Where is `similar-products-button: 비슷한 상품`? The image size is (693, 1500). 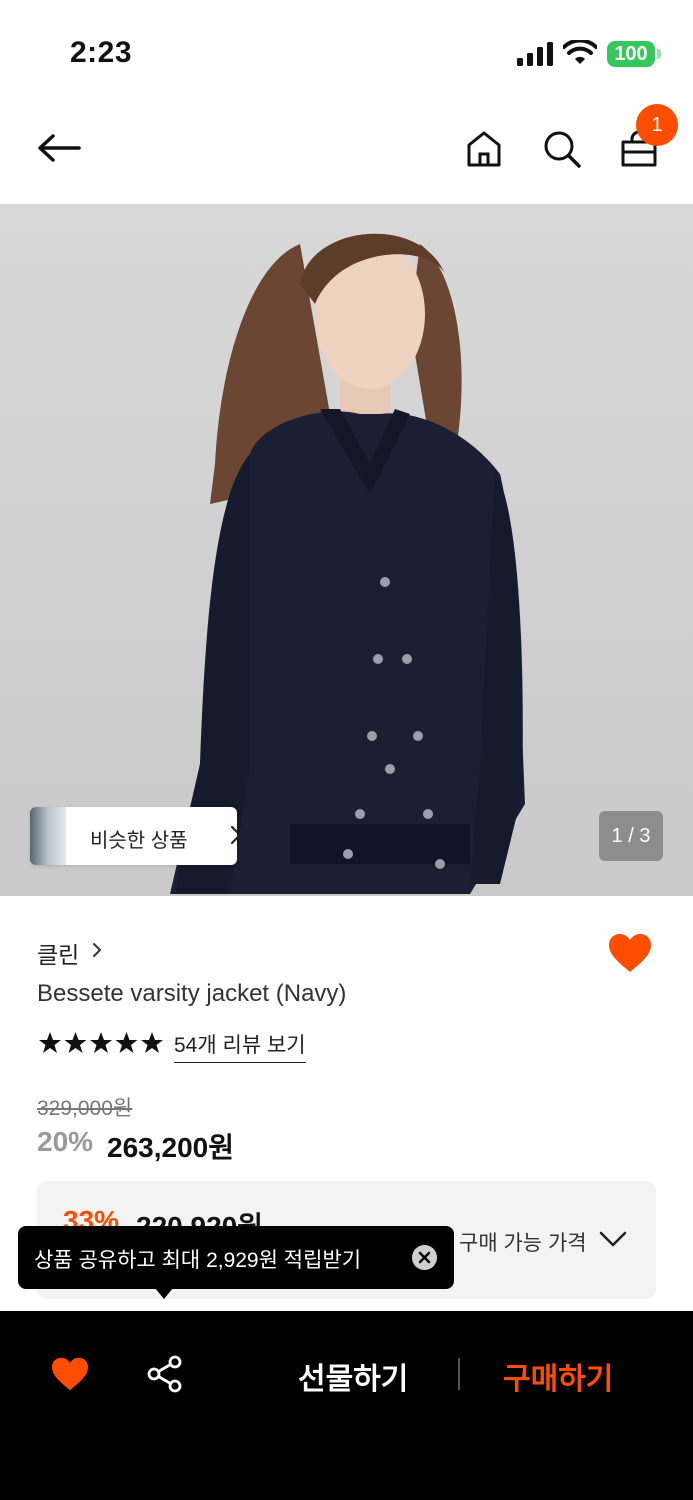 similar-products-button: 비슷한 상품 is located at coordinates (136, 836).